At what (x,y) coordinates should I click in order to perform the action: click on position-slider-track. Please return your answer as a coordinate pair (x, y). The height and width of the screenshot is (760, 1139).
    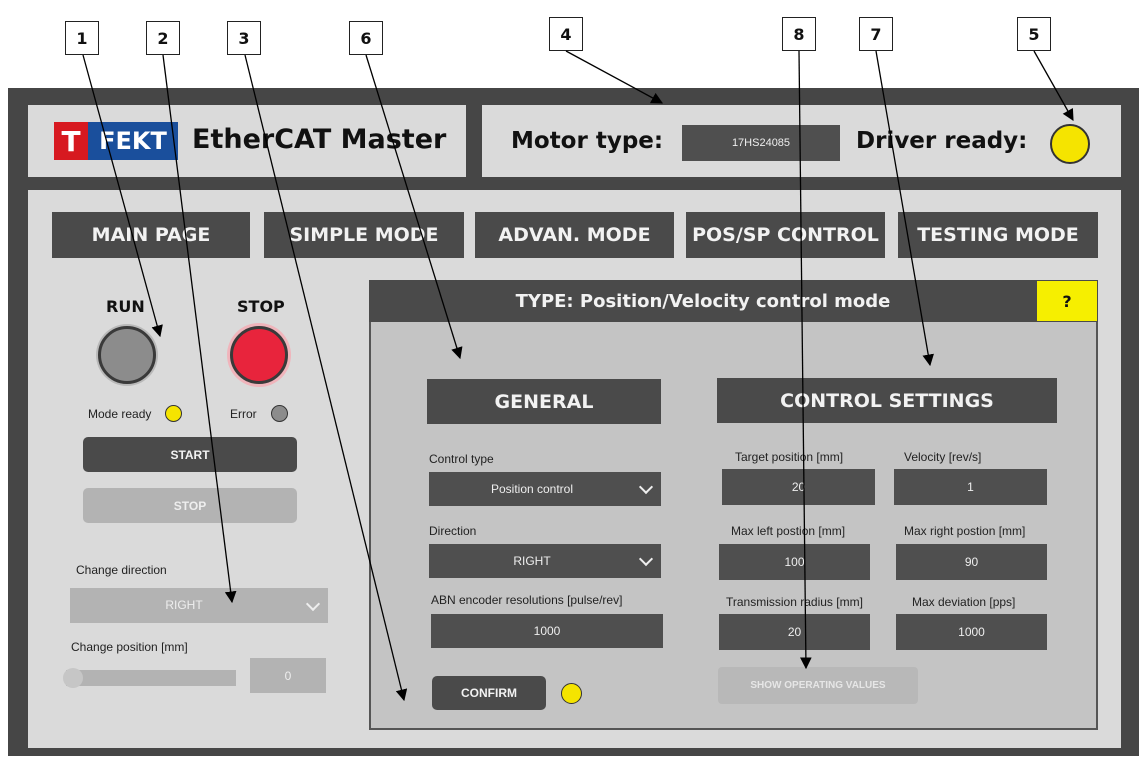
    Looking at the image, I should click on (151, 678).